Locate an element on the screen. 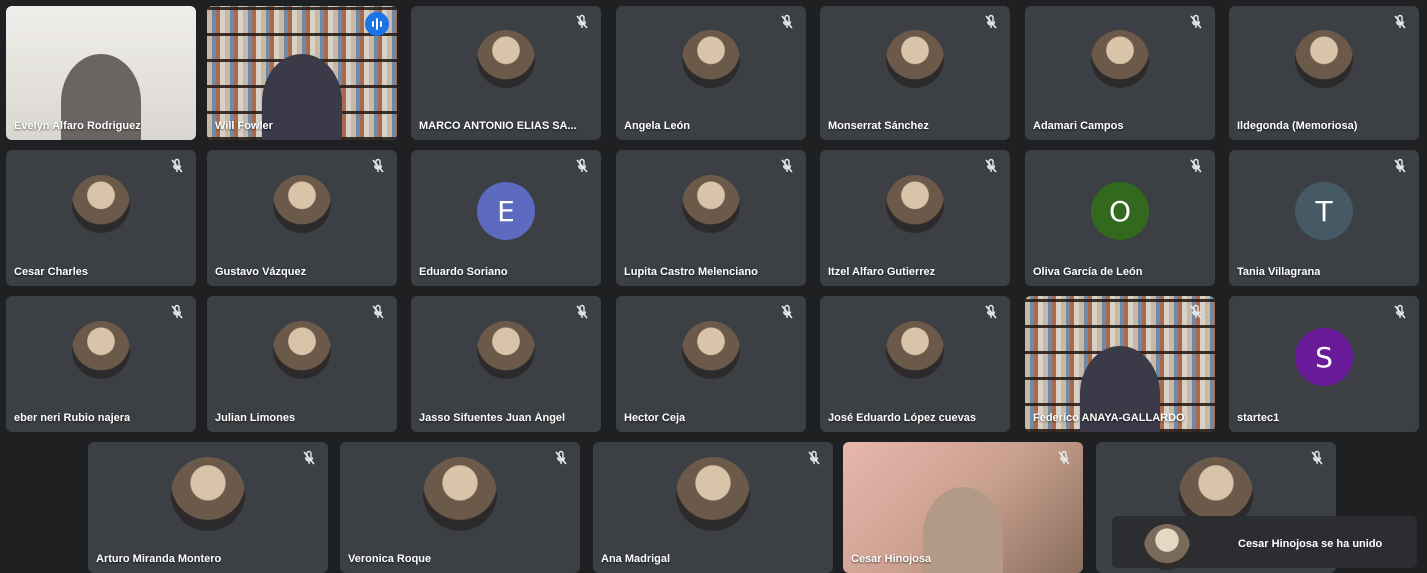  participant-tile: Veronica Roque is located at coordinates (460, 507).